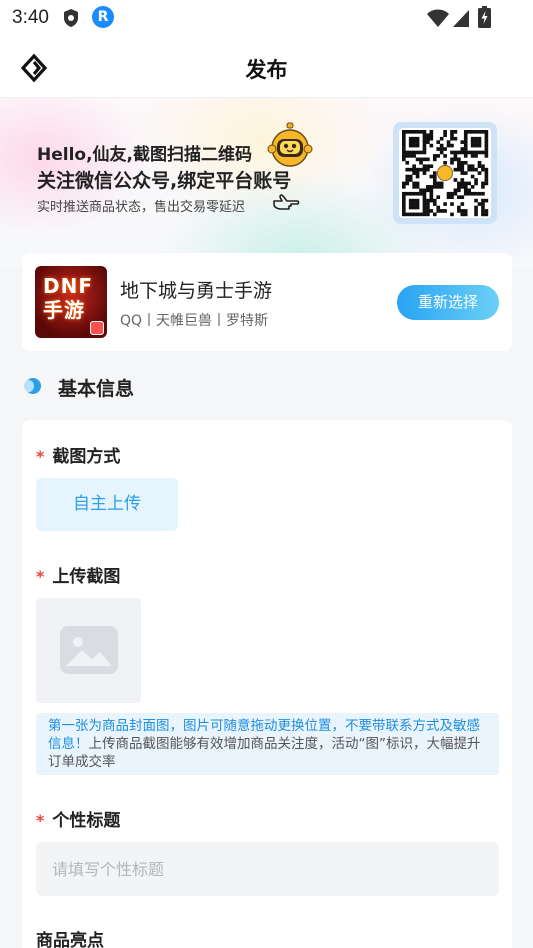  I want to click on custom-title-input, so click(267, 869).